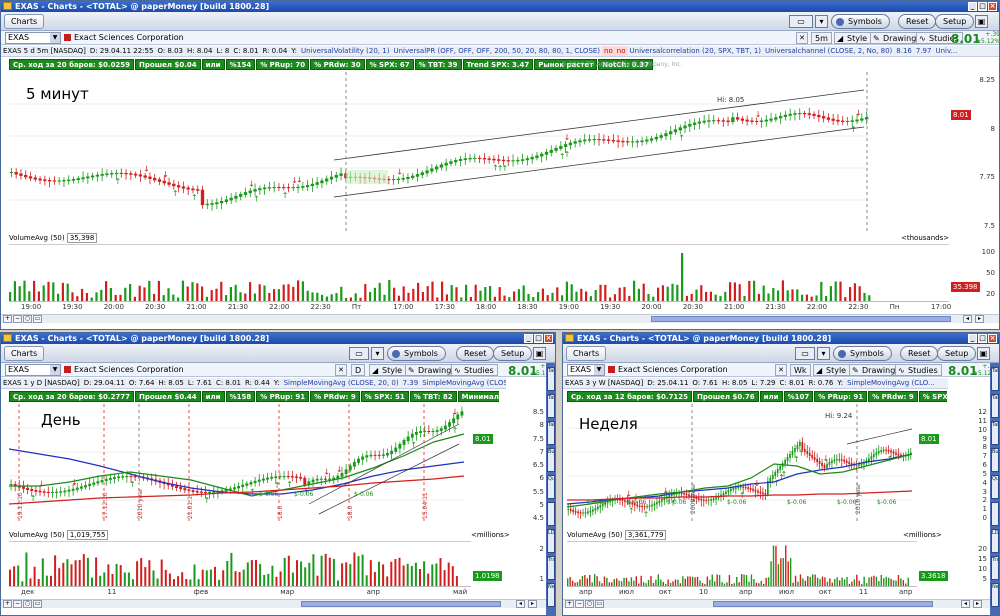 The height and width of the screenshot is (616, 1000). I want to click on info-field: D: 29.04.11, so click(104, 383).